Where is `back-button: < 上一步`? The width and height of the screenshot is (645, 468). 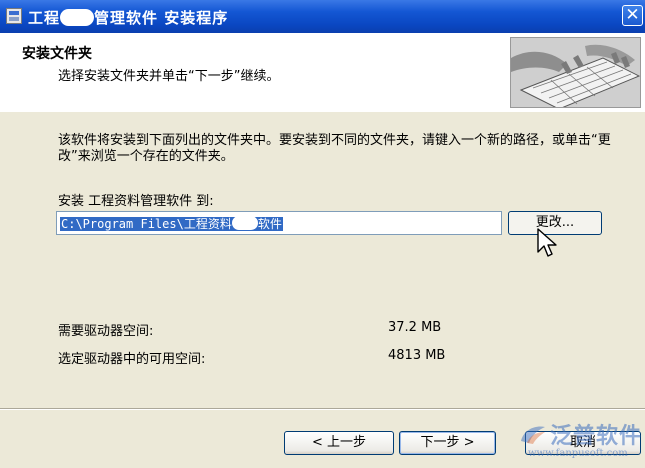
back-button: < 上一步 is located at coordinates (339, 443).